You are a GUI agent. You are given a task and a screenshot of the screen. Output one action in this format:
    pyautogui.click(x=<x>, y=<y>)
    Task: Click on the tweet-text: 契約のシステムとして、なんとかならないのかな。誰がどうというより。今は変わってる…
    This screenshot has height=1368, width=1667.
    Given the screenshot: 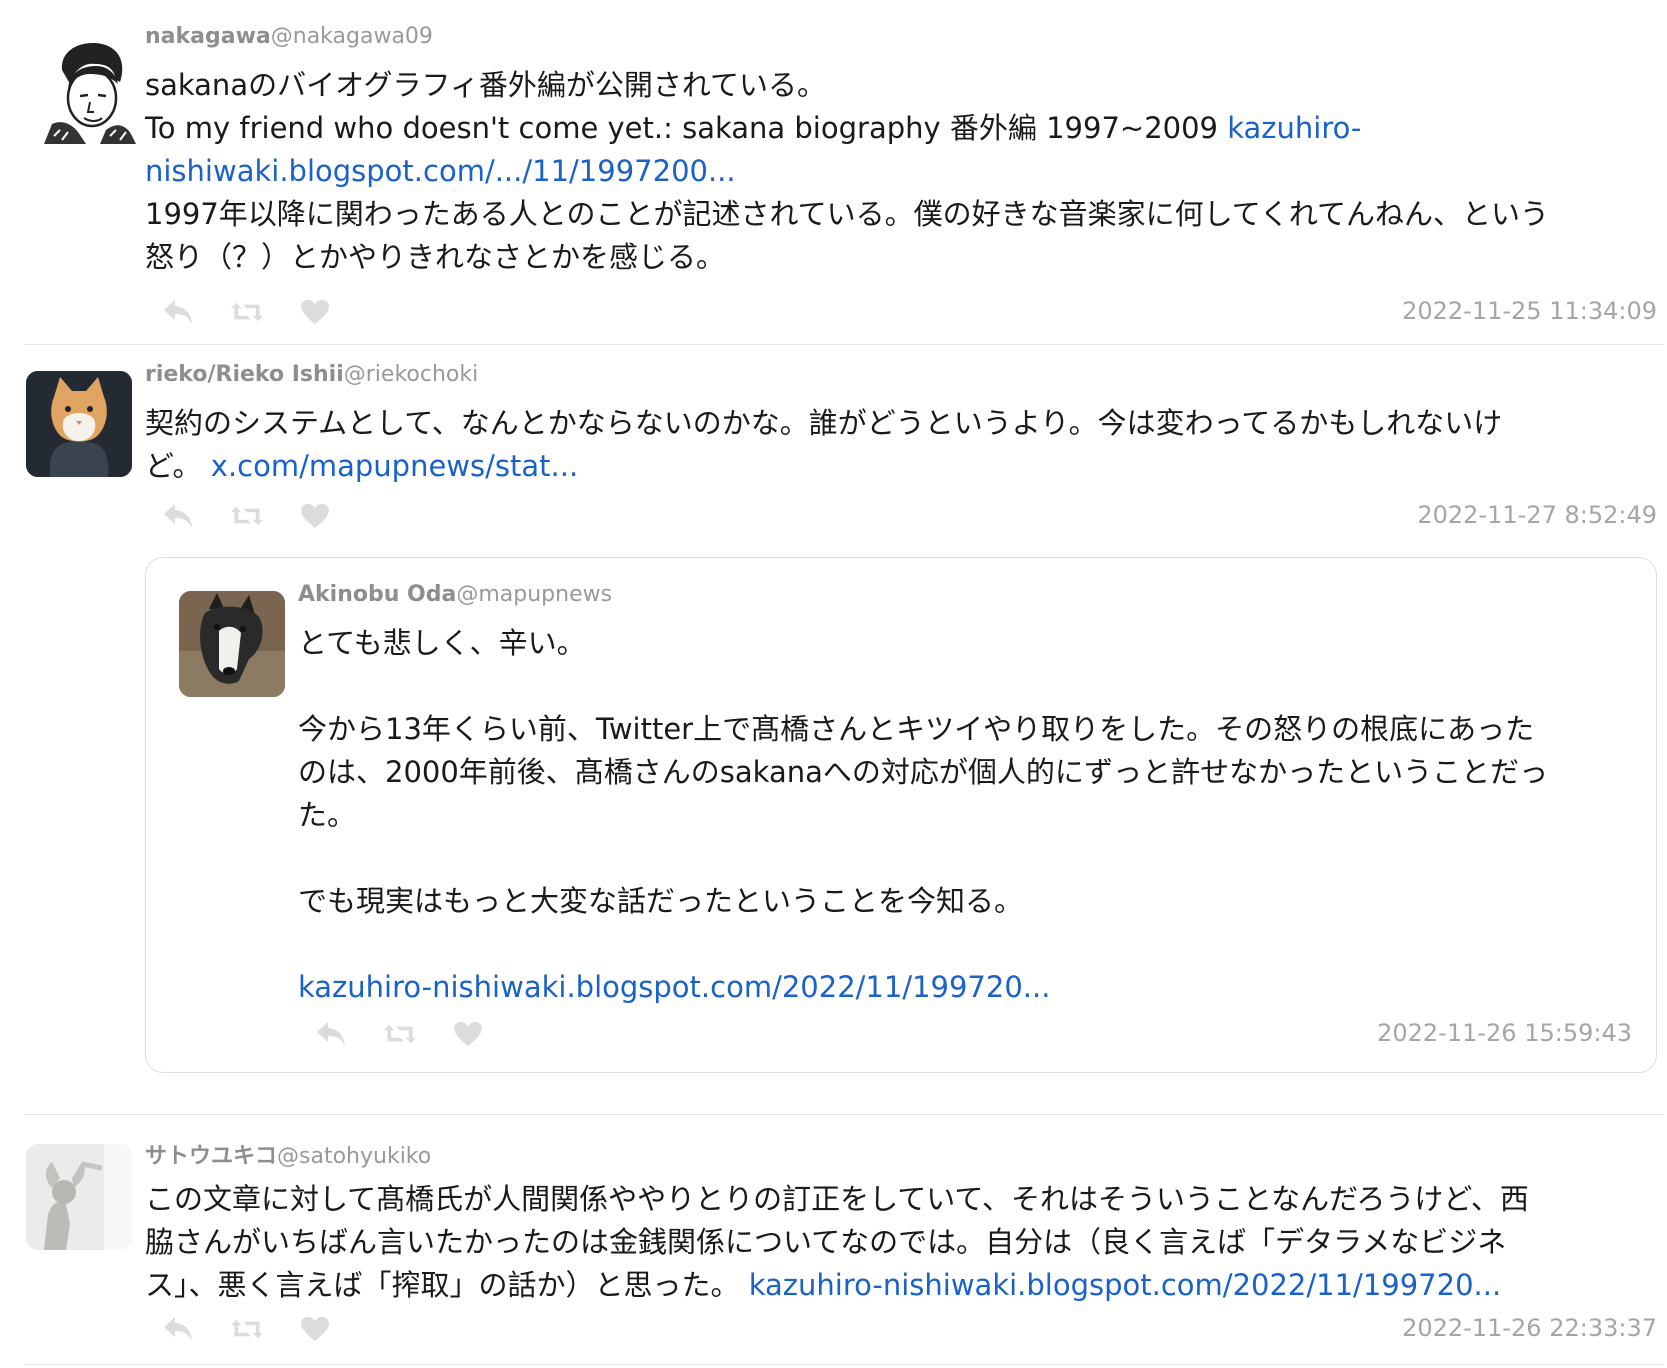 What is the action you would take?
    pyautogui.click(x=900, y=445)
    